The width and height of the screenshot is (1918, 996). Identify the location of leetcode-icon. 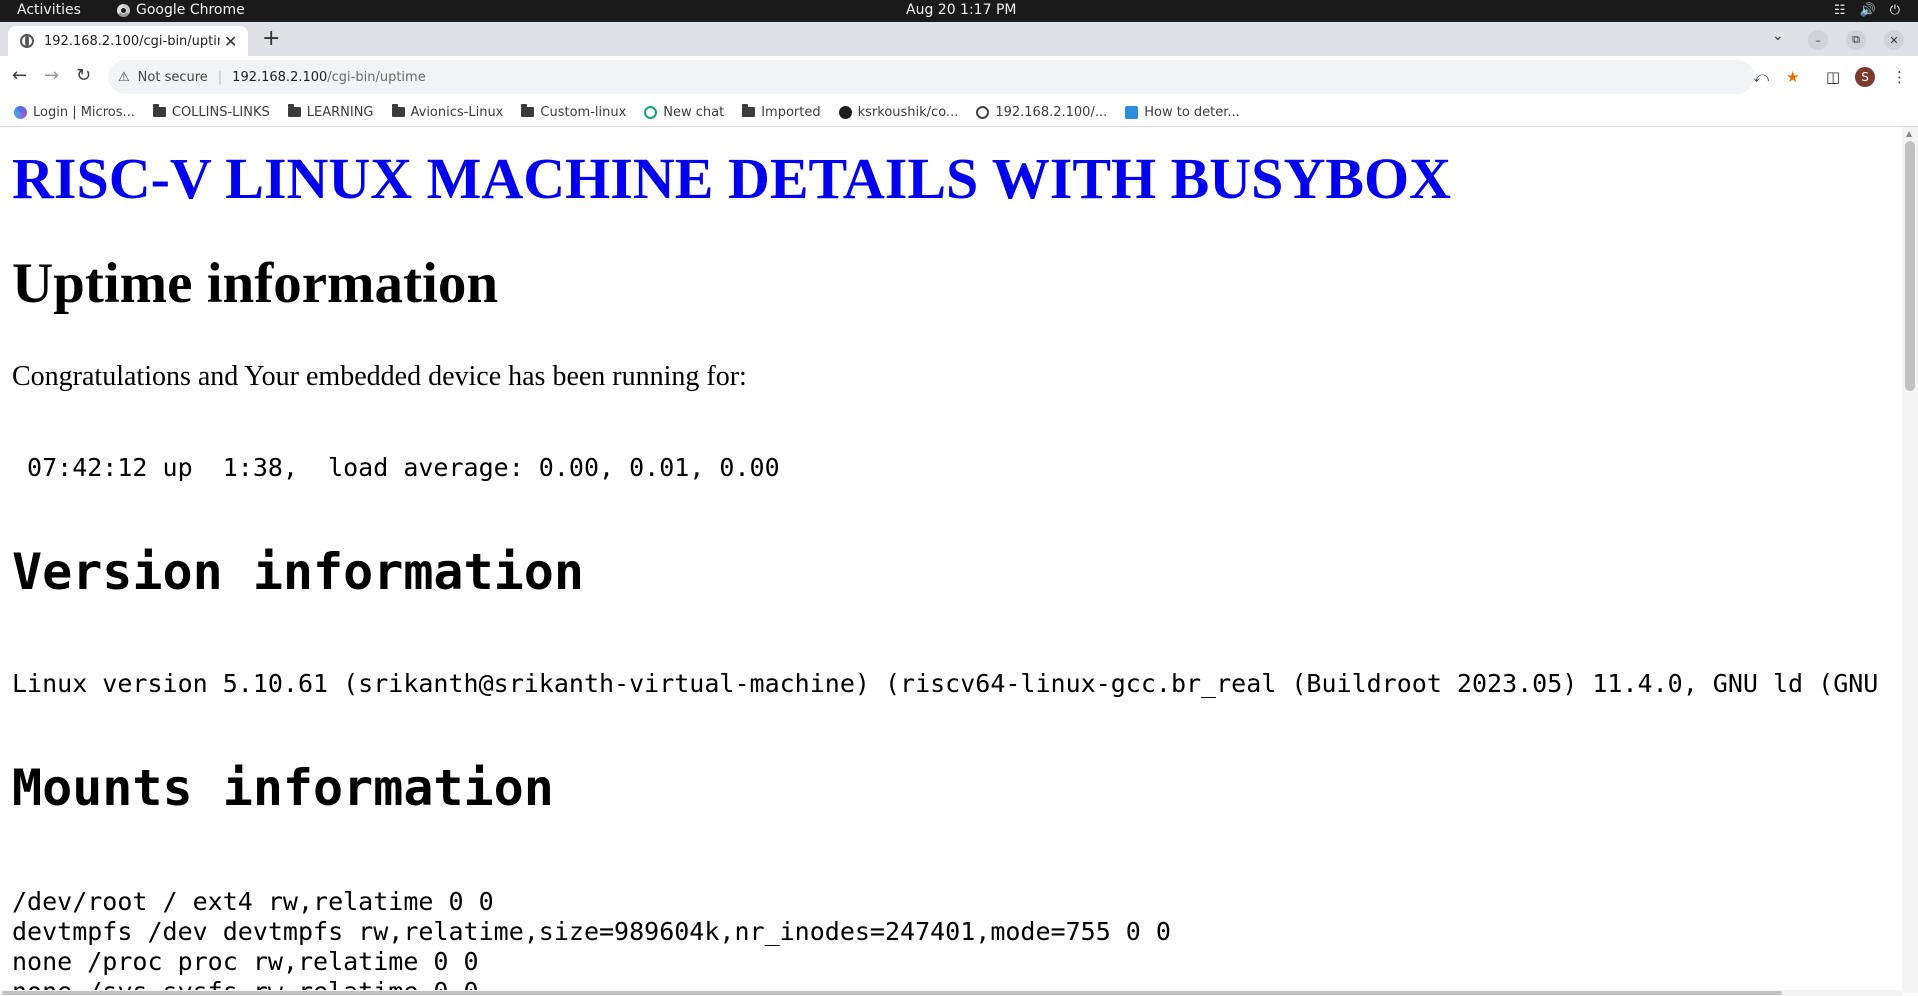
(1132, 112).